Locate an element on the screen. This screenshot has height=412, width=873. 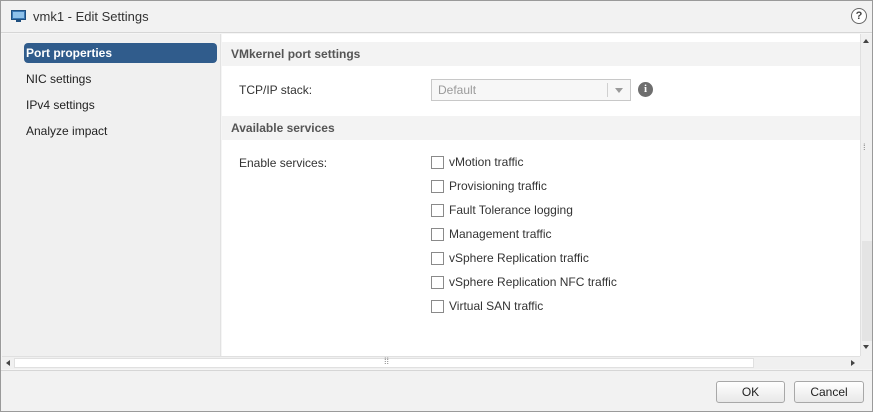
enable-services-label: Enable services: is located at coordinates (283, 163).